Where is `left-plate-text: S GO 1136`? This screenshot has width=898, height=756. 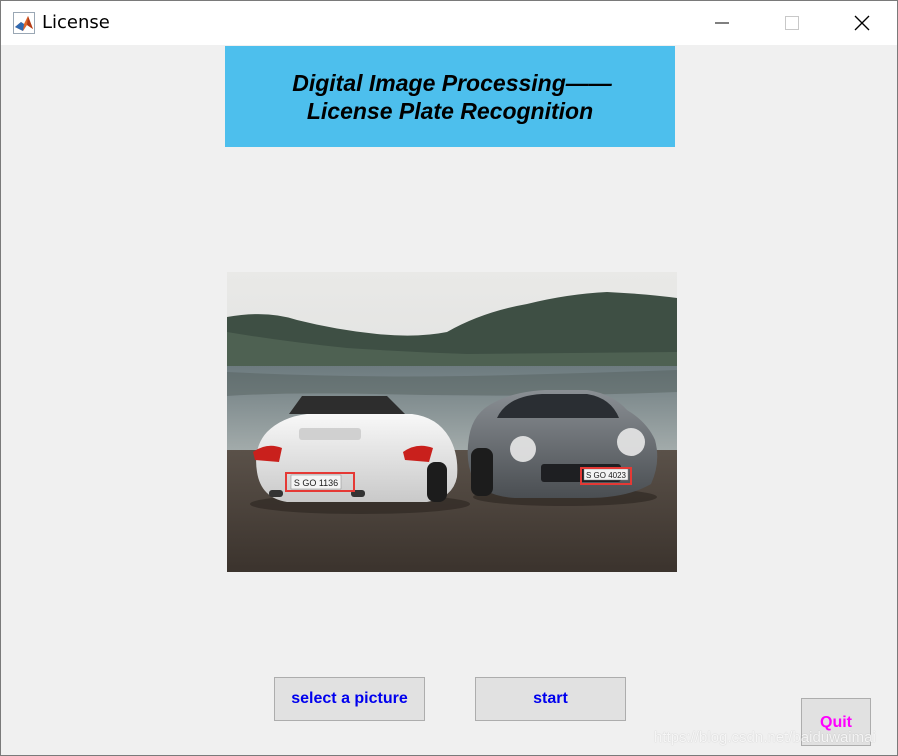 left-plate-text: S GO 1136 is located at coordinates (316, 483).